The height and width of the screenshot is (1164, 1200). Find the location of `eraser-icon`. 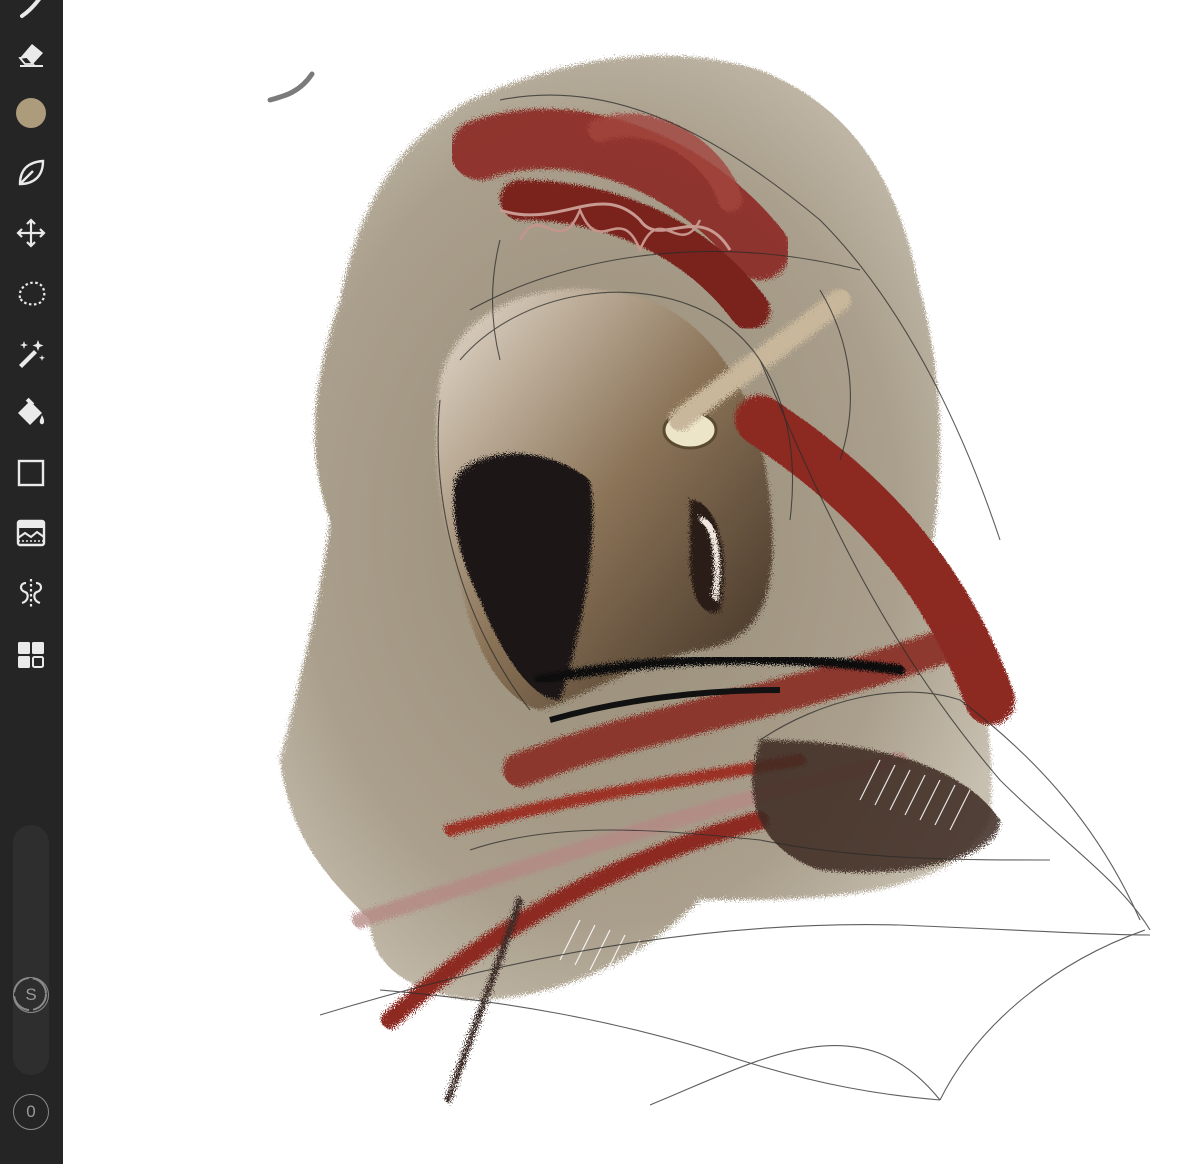

eraser-icon is located at coordinates (31, 53).